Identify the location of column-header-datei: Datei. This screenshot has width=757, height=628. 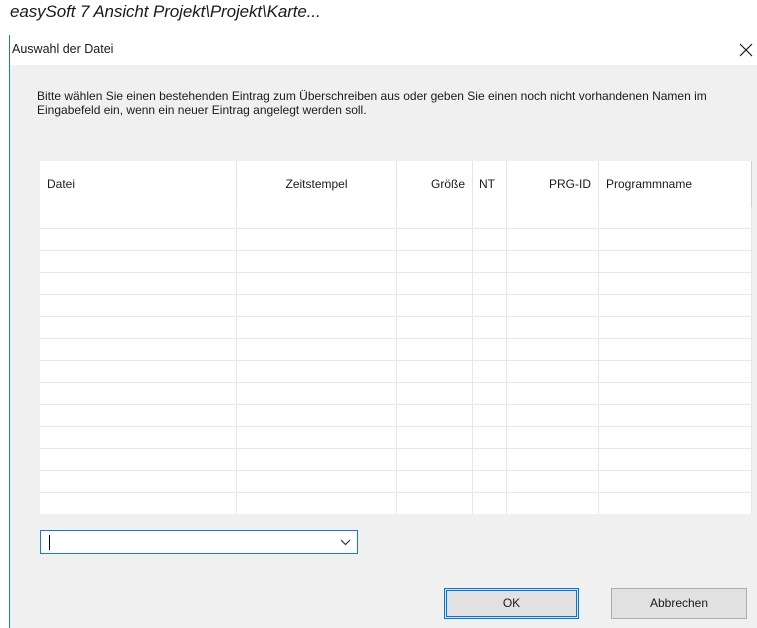
(138, 184).